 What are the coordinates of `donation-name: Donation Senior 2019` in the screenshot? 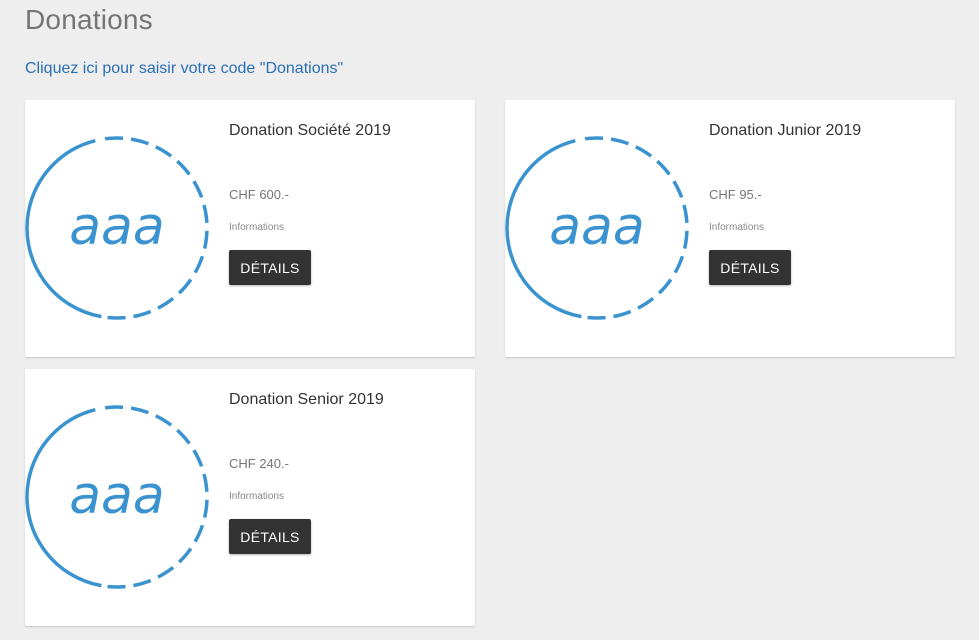 It's located at (306, 399).